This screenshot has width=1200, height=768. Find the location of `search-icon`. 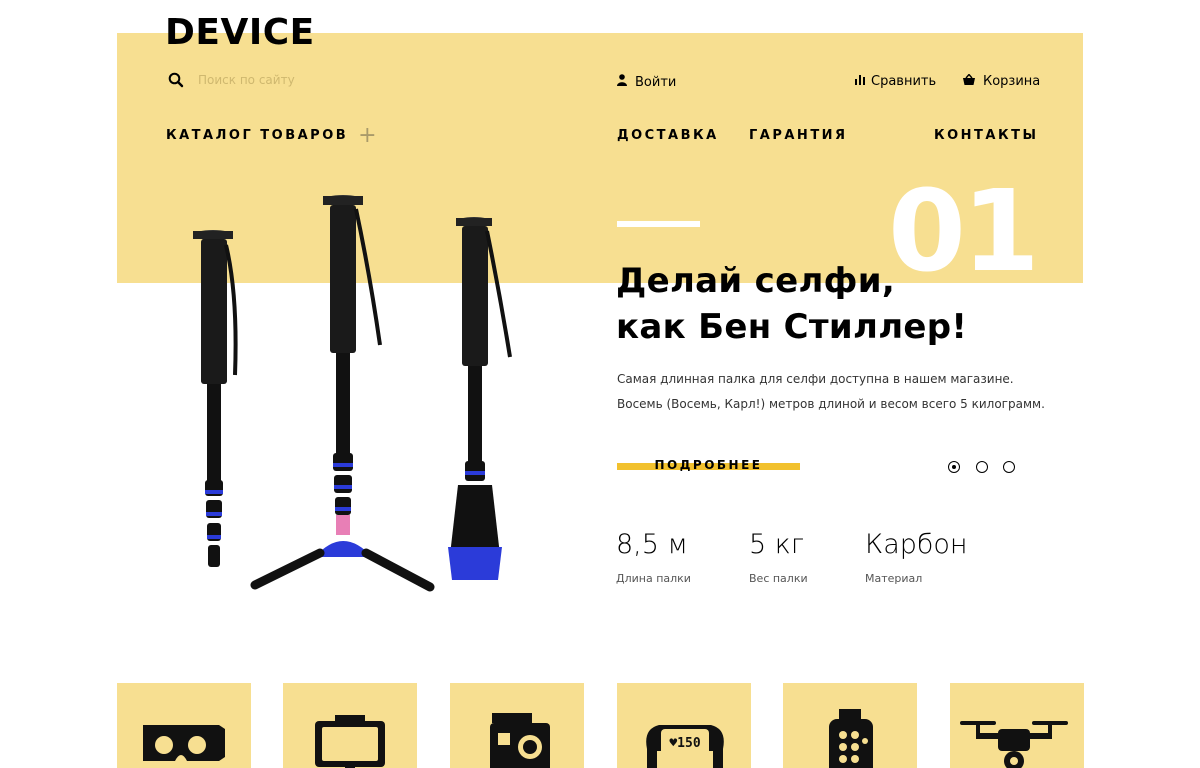

search-icon is located at coordinates (176, 80).